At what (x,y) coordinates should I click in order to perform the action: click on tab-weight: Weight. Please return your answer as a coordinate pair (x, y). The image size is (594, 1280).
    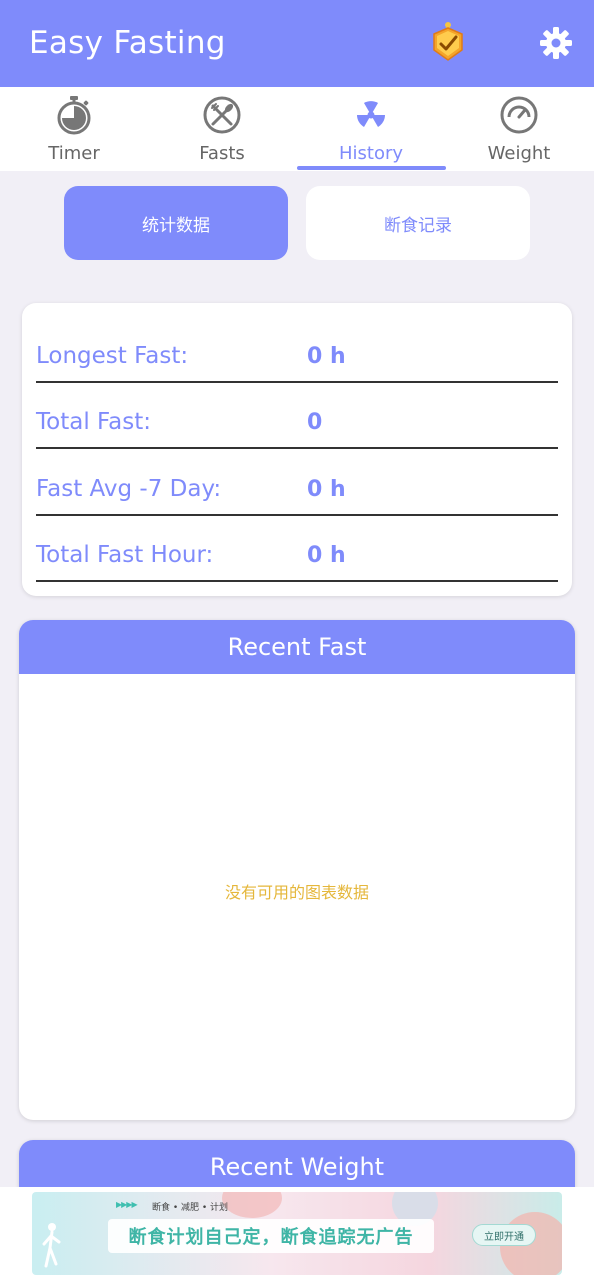
    Looking at the image, I should click on (519, 129).